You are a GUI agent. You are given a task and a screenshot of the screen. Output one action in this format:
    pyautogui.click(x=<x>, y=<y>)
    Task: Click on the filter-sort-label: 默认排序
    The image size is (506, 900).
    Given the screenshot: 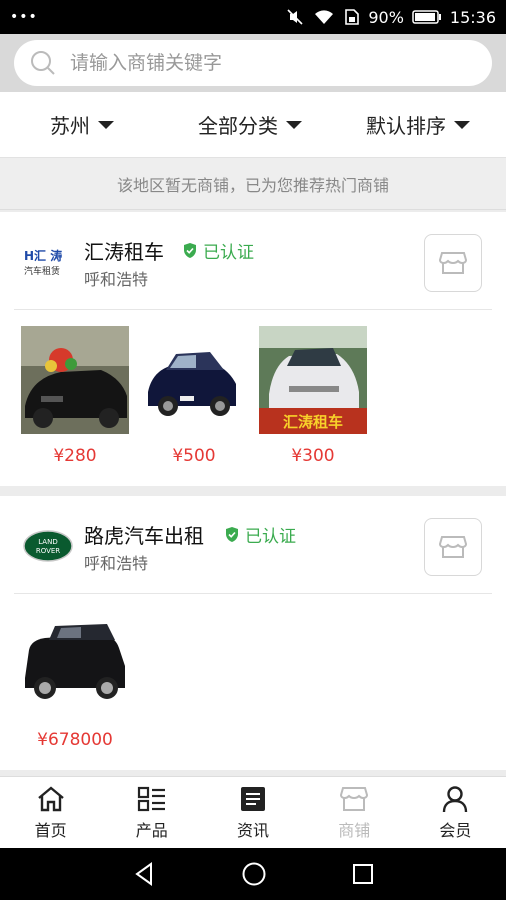 What is the action you would take?
    pyautogui.click(x=406, y=126)
    